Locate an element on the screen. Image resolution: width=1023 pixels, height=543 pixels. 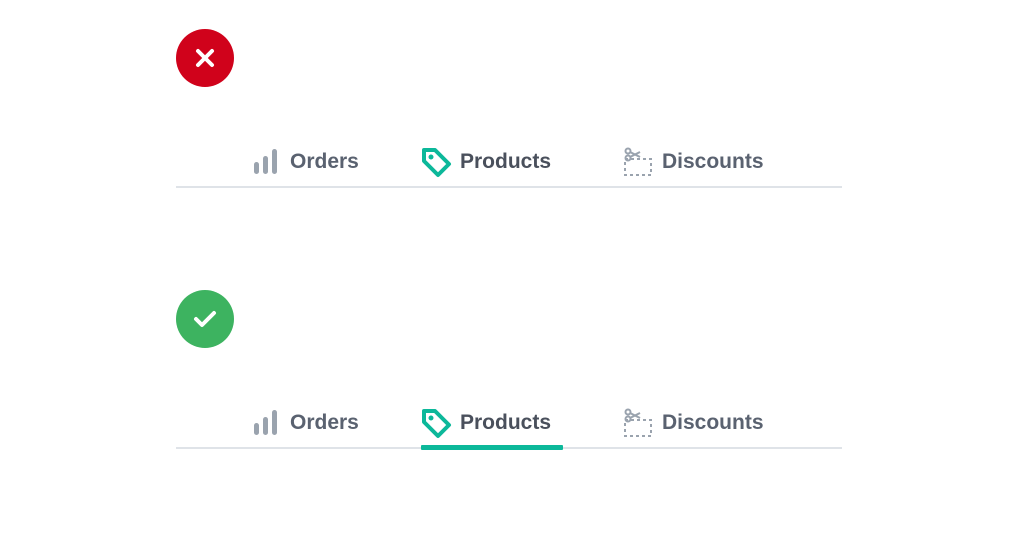
success-status-icon is located at coordinates (205, 319).